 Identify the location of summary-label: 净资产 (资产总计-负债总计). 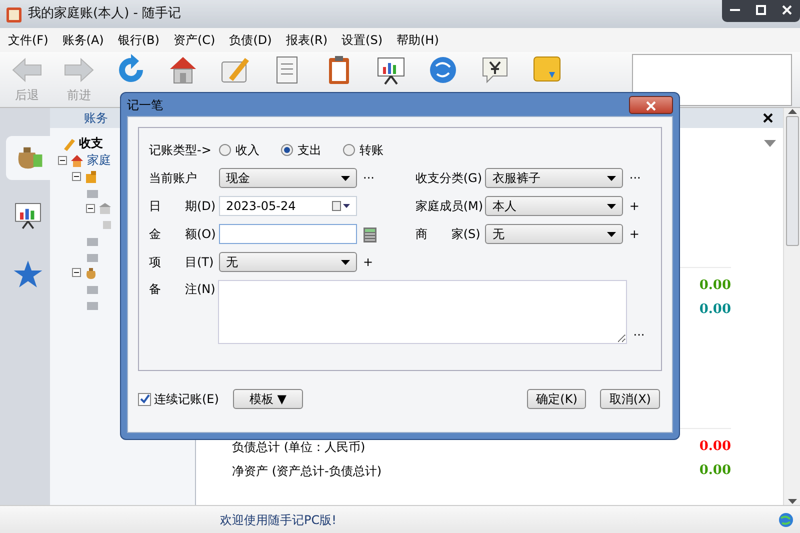
(307, 471).